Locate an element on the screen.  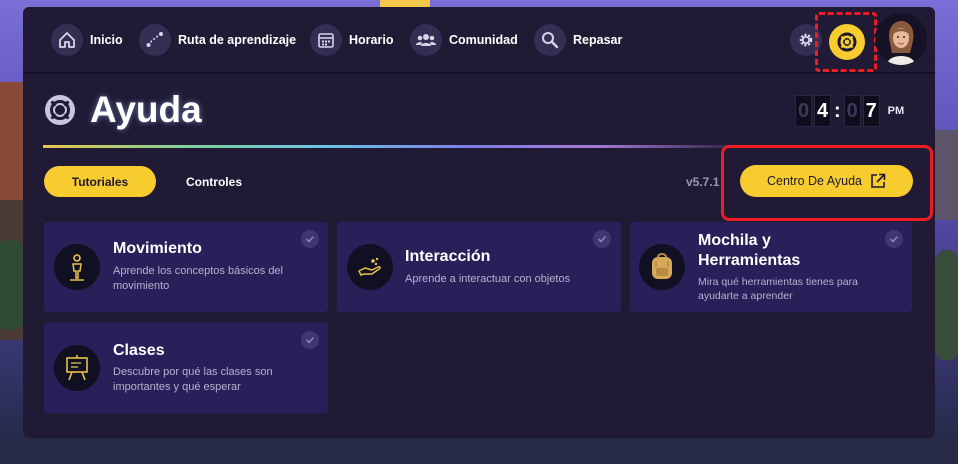
help-center-label: Centro De Ayuda is located at coordinates (814, 181).